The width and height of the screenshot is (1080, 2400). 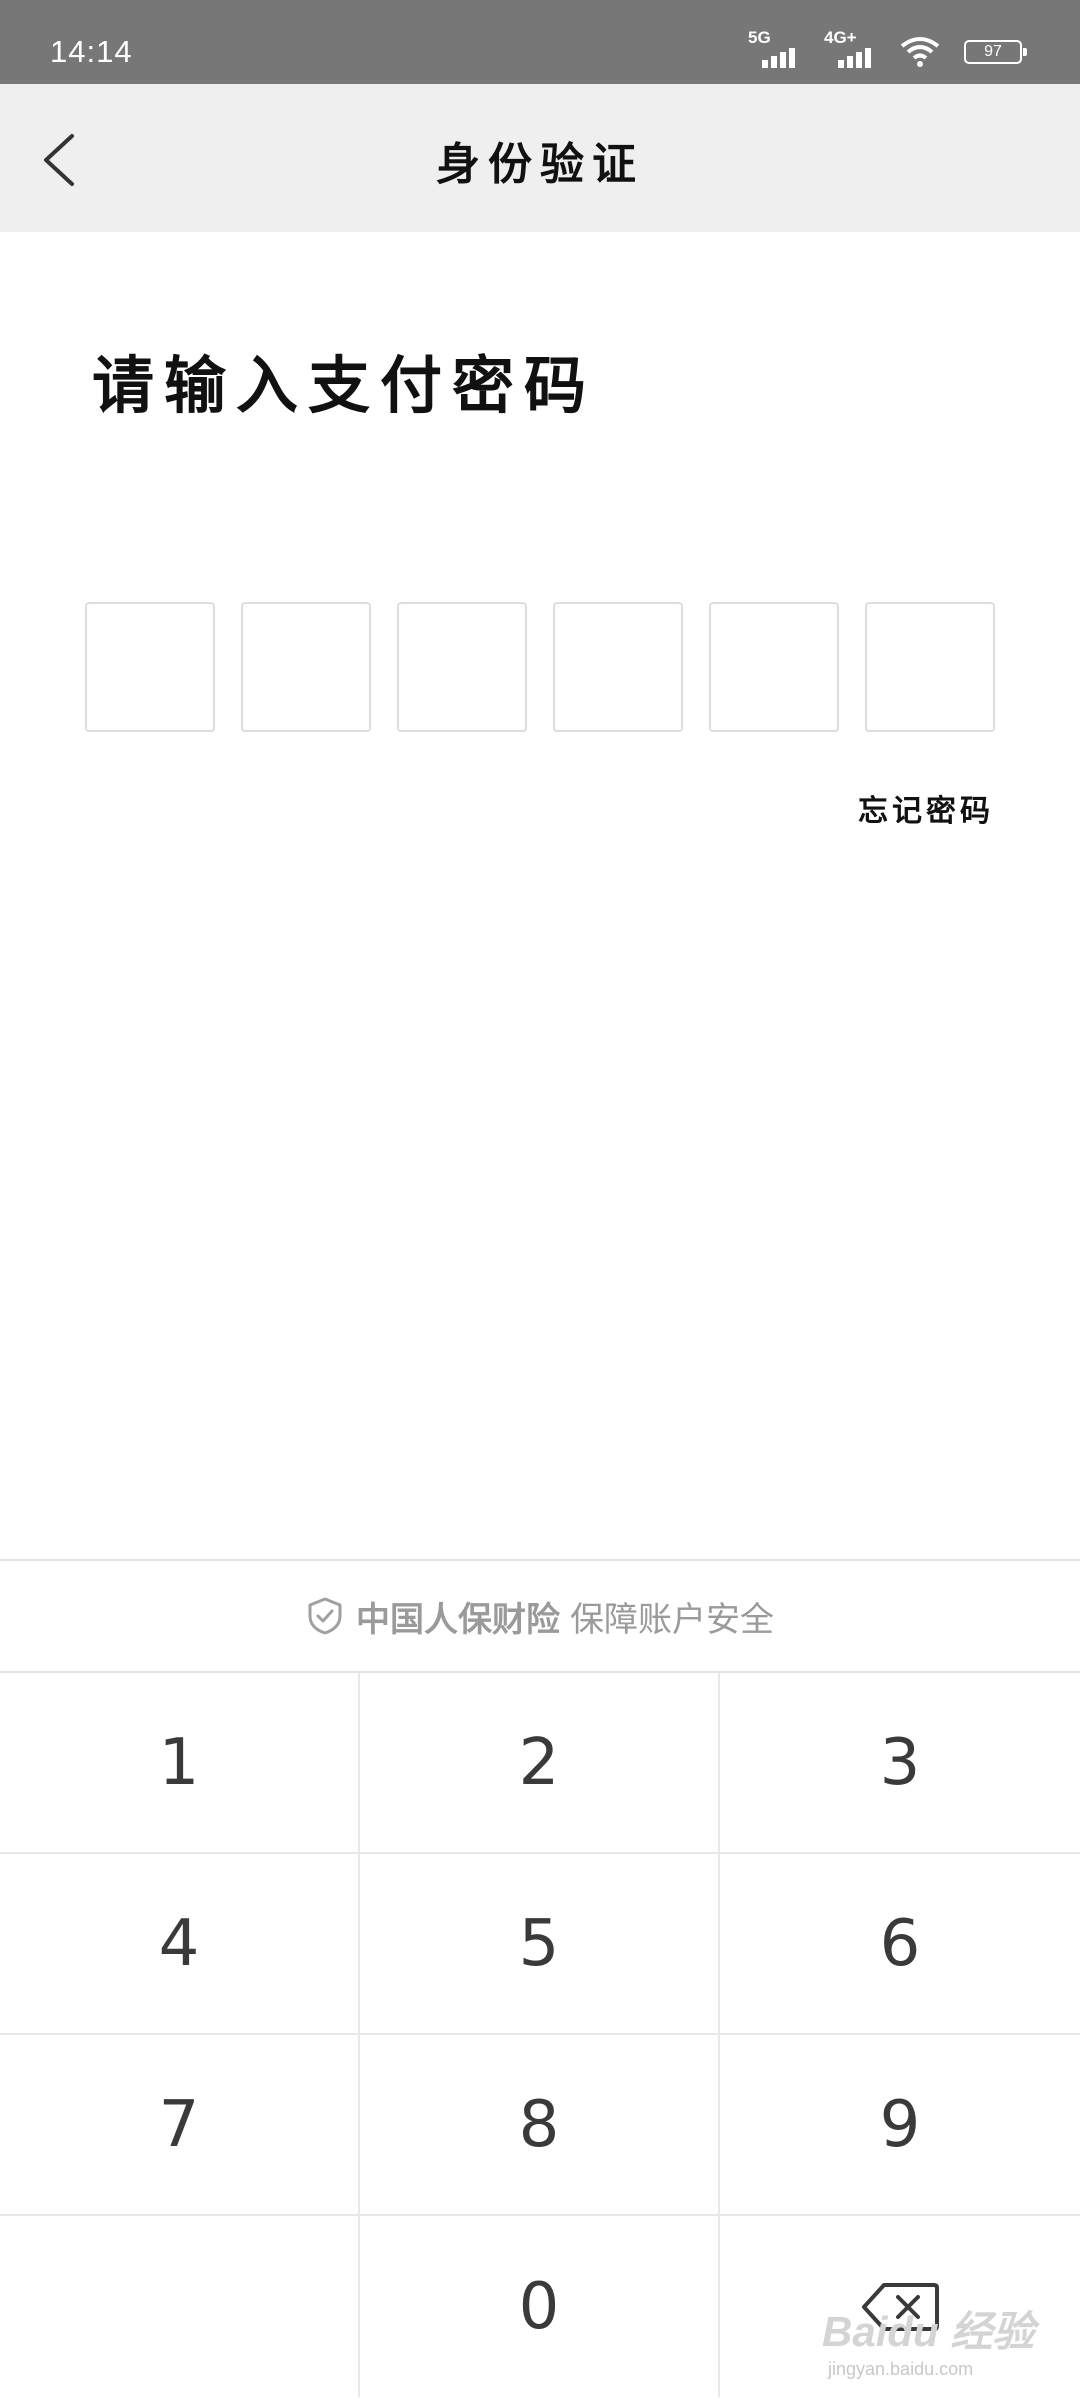 I want to click on forgot-password-link: 忘记密码, so click(x=926, y=808).